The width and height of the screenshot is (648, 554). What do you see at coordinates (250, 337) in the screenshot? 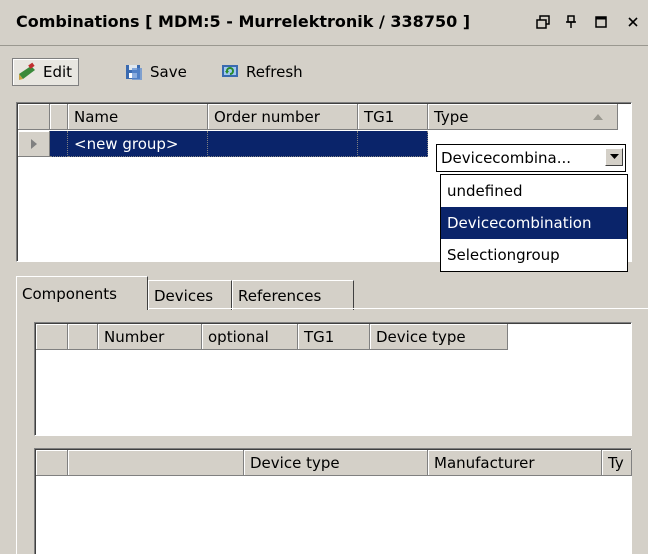
I see `column-header-optional: optional` at bounding box center [250, 337].